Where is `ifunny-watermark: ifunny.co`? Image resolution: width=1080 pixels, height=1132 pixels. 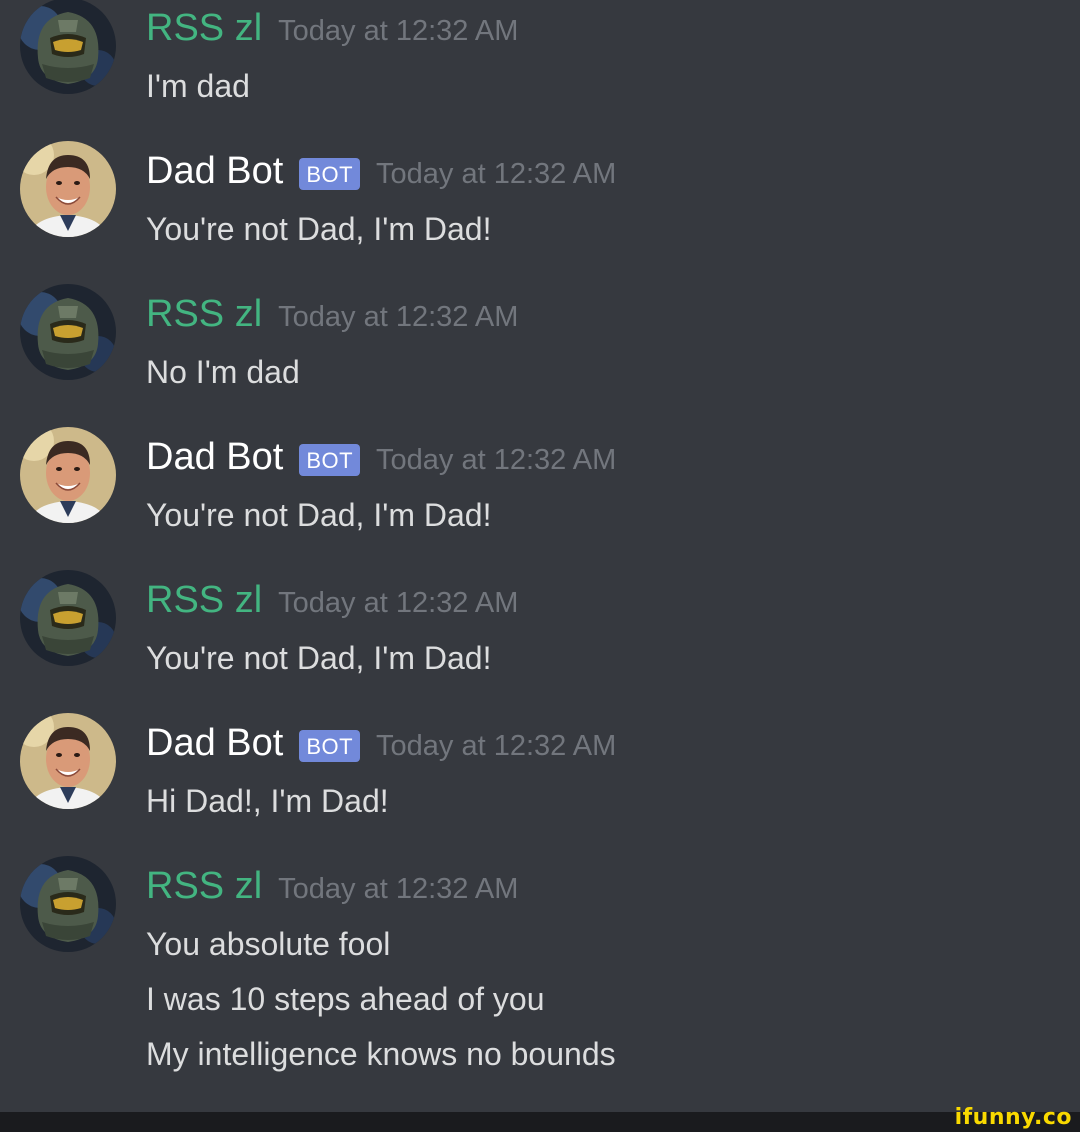
ifunny-watermark: ifunny.co is located at coordinates (1013, 1117).